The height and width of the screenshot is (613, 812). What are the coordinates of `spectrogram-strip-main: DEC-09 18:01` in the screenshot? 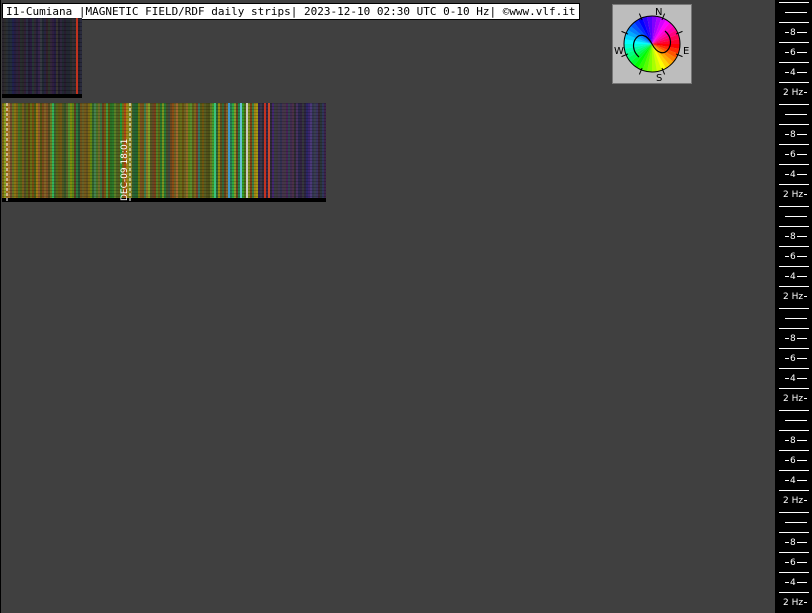 It's located at (164, 152).